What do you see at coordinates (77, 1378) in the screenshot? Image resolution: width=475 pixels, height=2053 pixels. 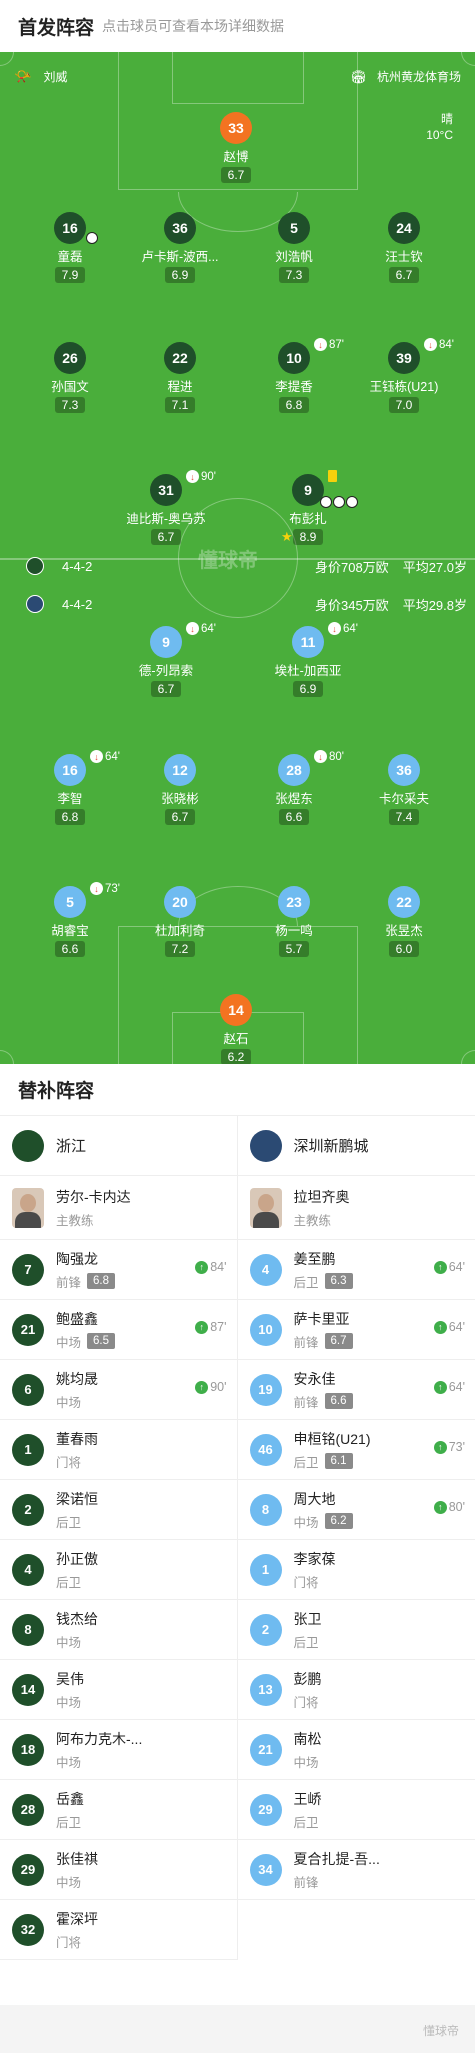 I see `sub-player-name: 姚均晟` at bounding box center [77, 1378].